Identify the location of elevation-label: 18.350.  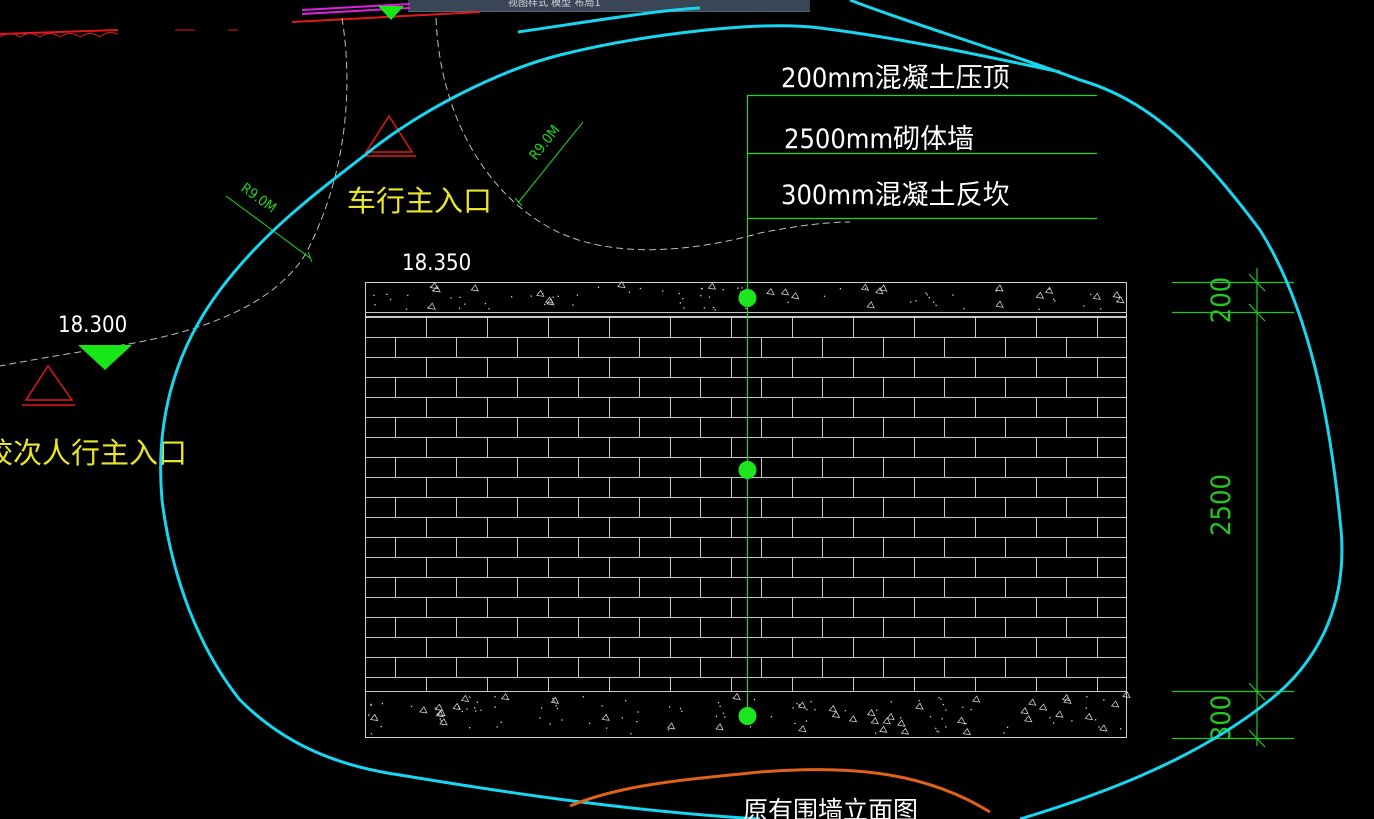
(436, 263).